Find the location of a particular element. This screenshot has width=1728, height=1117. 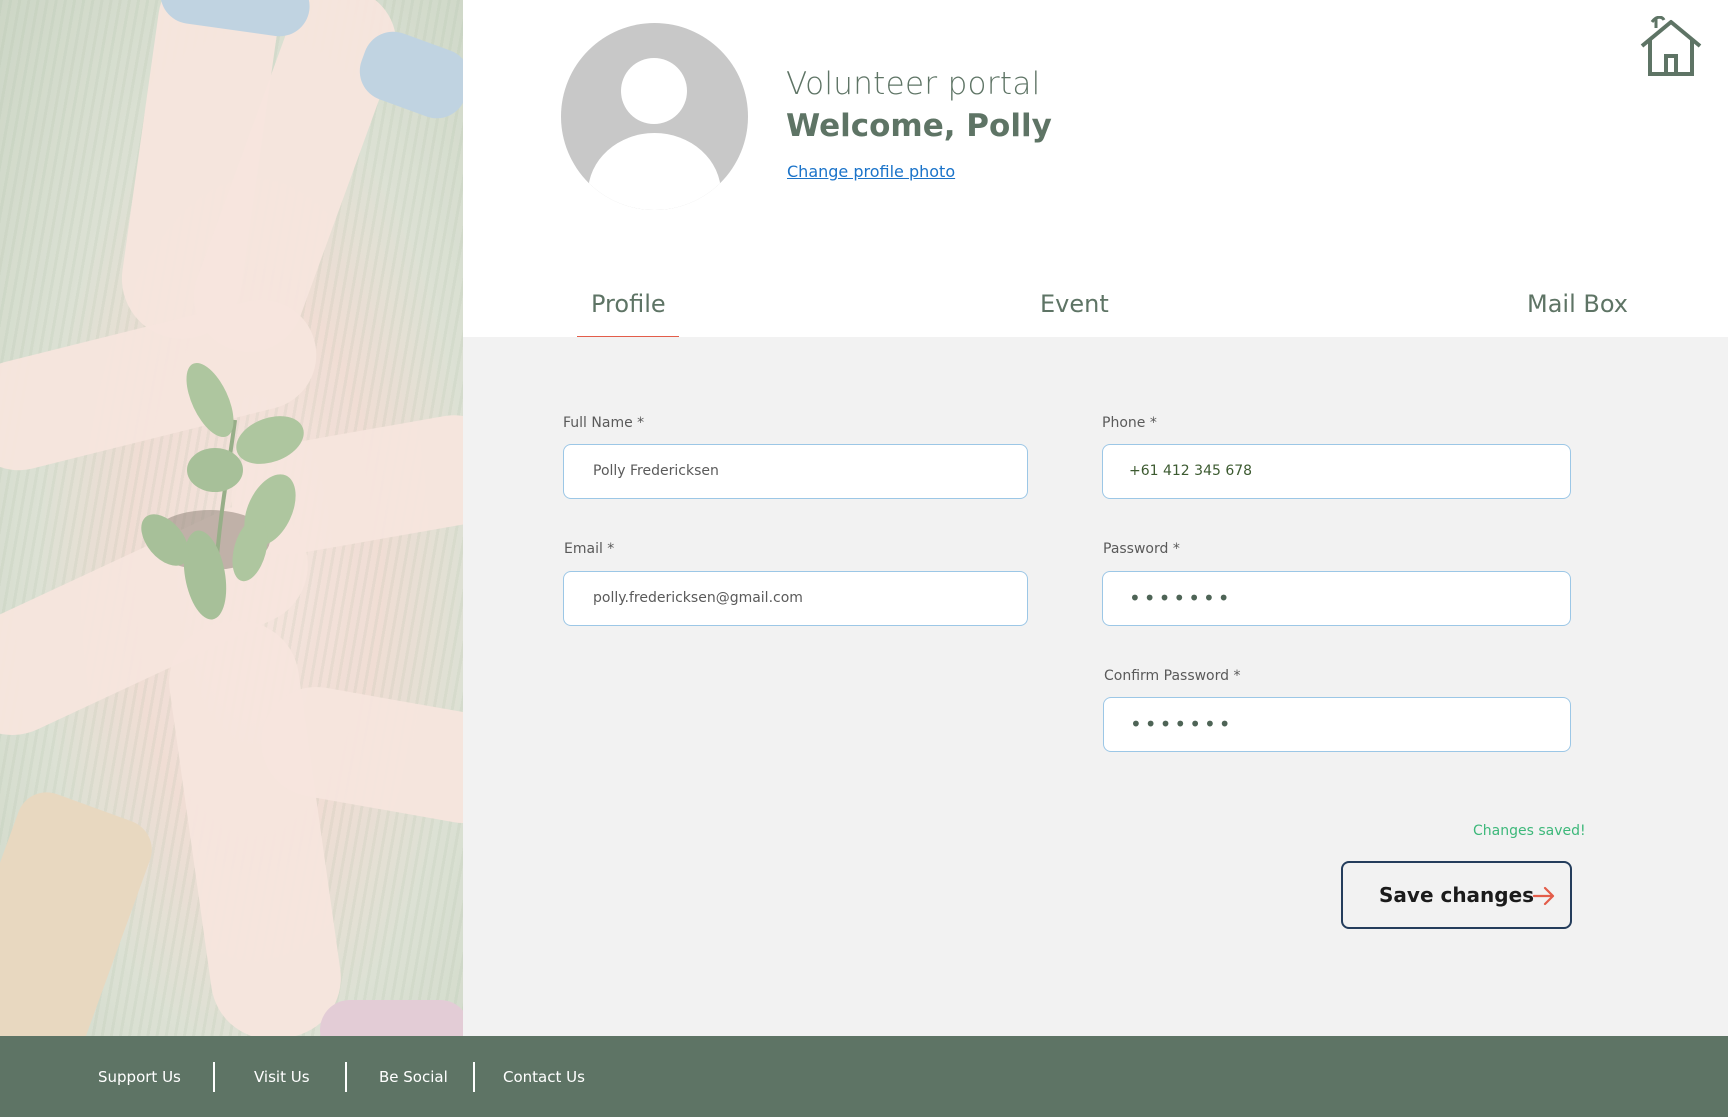

footer-link-be-social: Be Social is located at coordinates (413, 1077).